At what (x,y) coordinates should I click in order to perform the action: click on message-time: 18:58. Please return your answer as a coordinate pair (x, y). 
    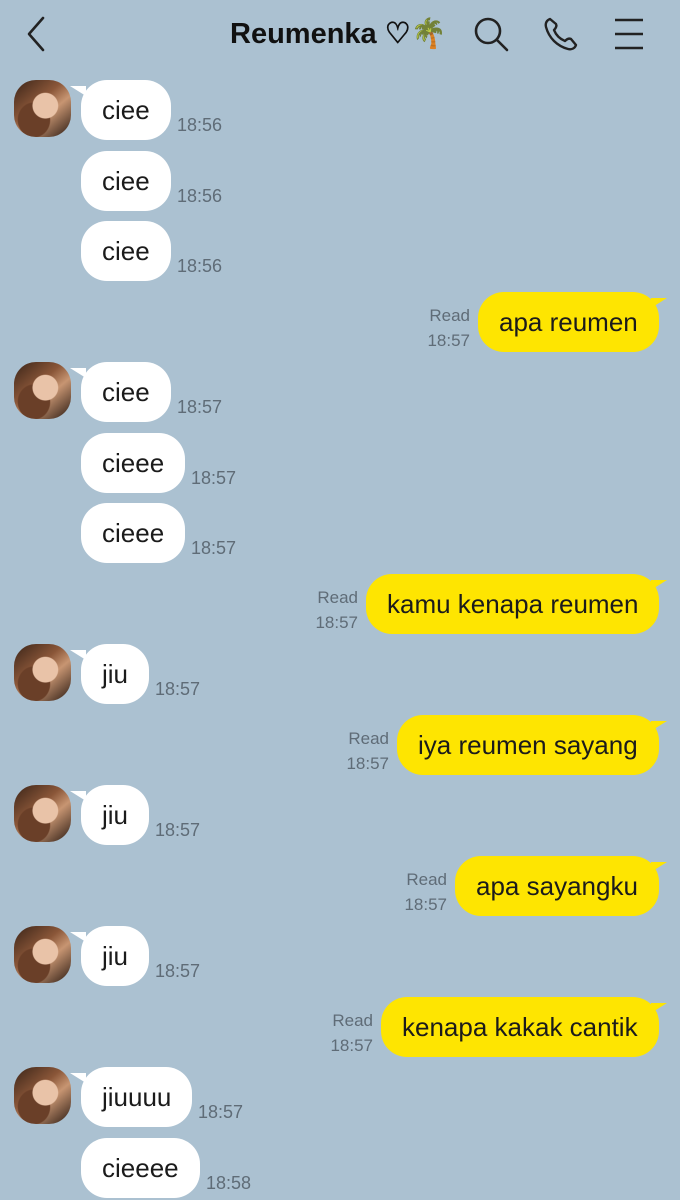
    Looking at the image, I should click on (229, 1183).